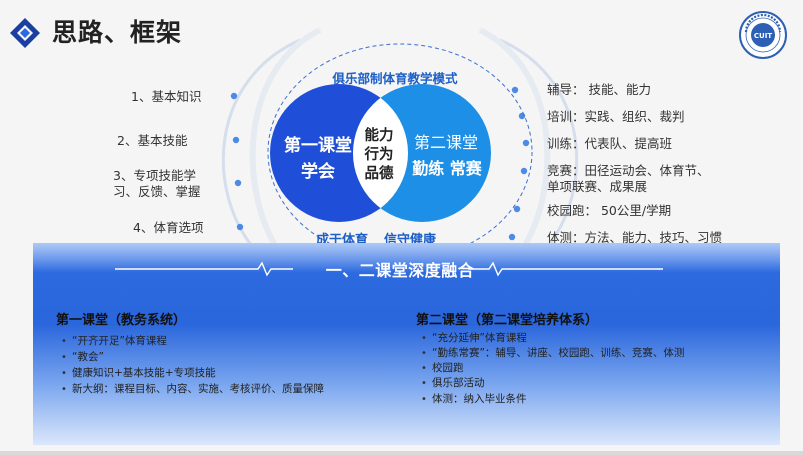 Image resolution: width=803 pixels, height=455 pixels. Describe the element at coordinates (114, 341) in the screenshot. I see `first-bullet-1: “开齐开足”体育课程` at that location.